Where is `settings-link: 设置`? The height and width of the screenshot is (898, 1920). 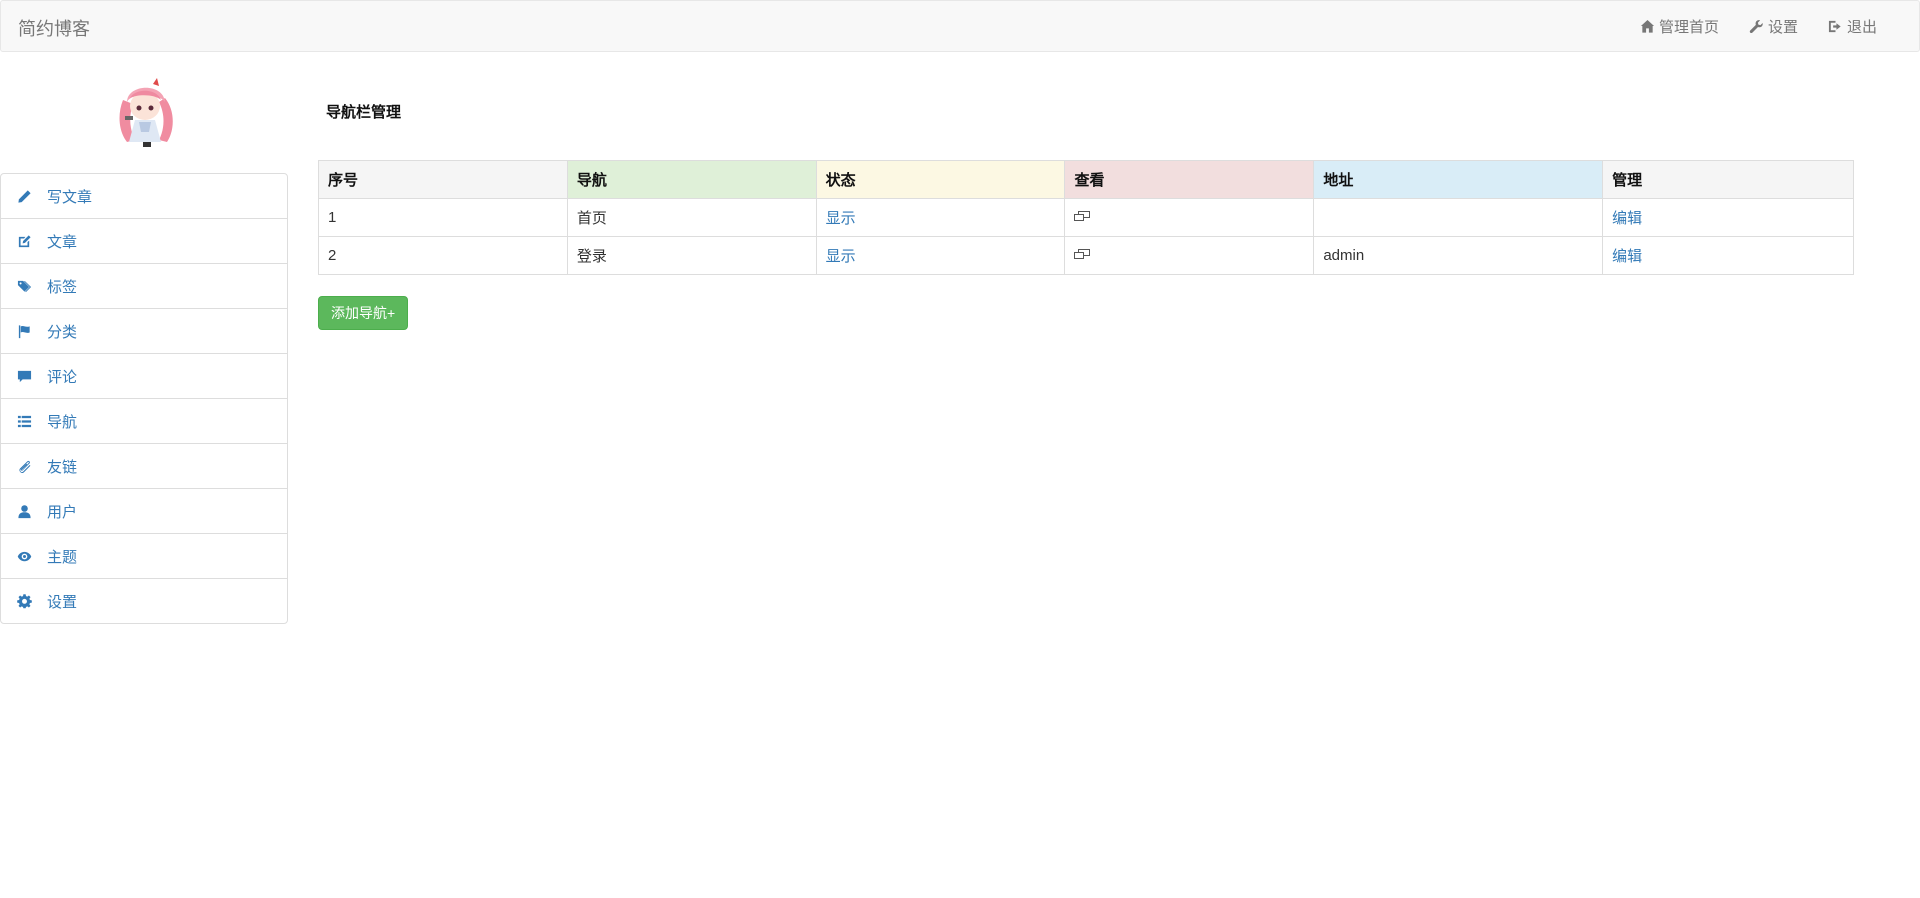
settings-link: 设置 is located at coordinates (1773, 26).